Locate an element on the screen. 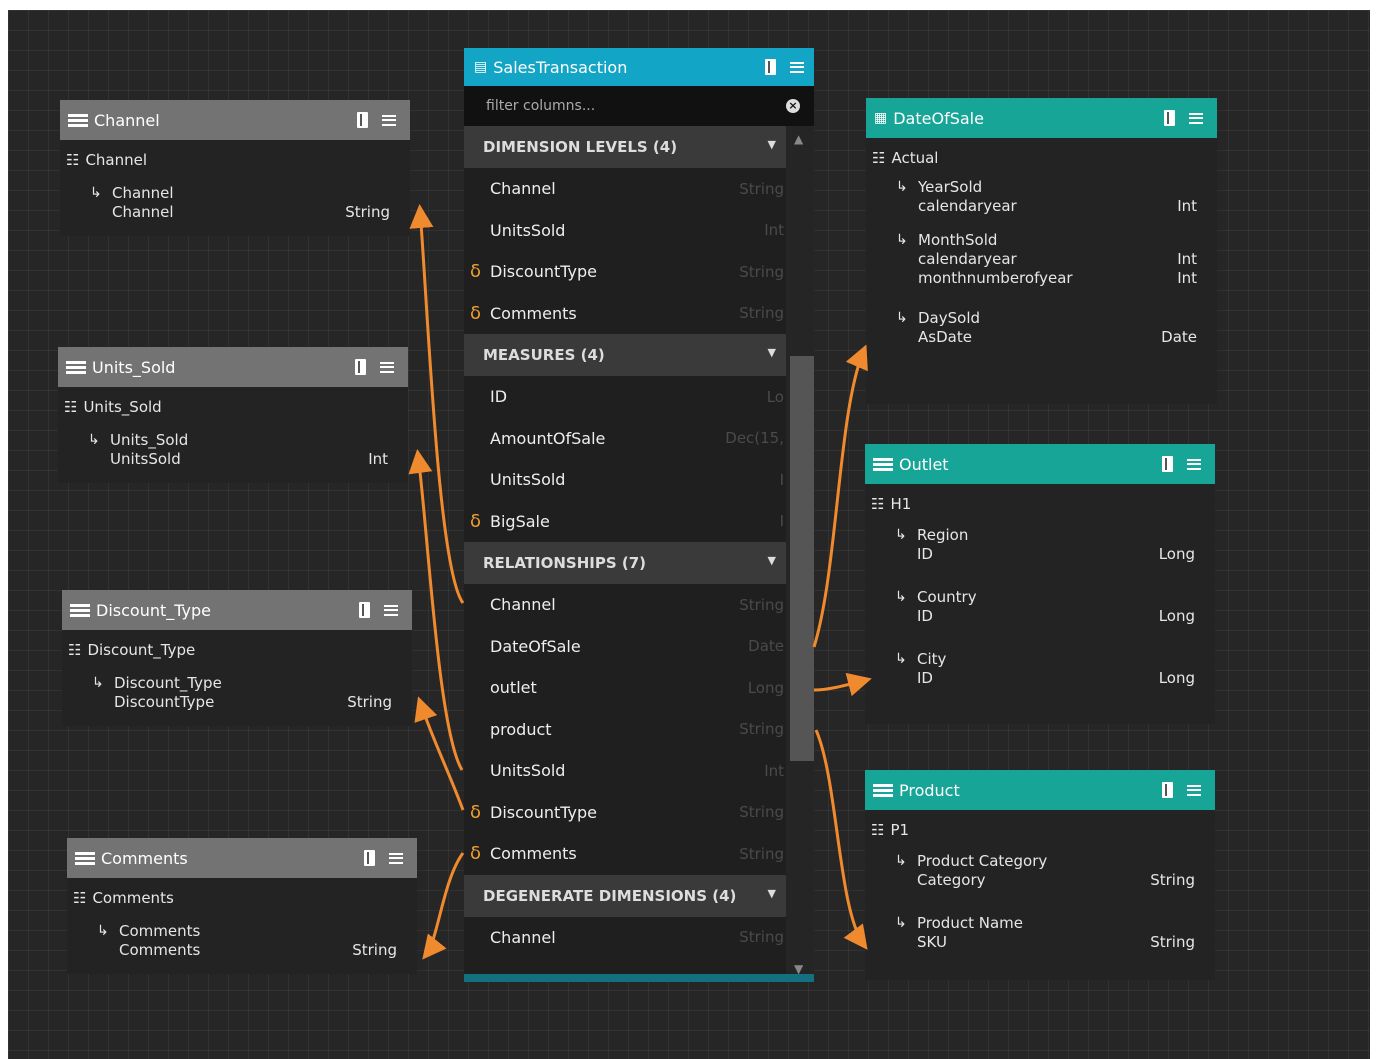 Image resolution: width=1377 pixels, height=1059 pixels. link-outlet is located at coordinates (842, 684).